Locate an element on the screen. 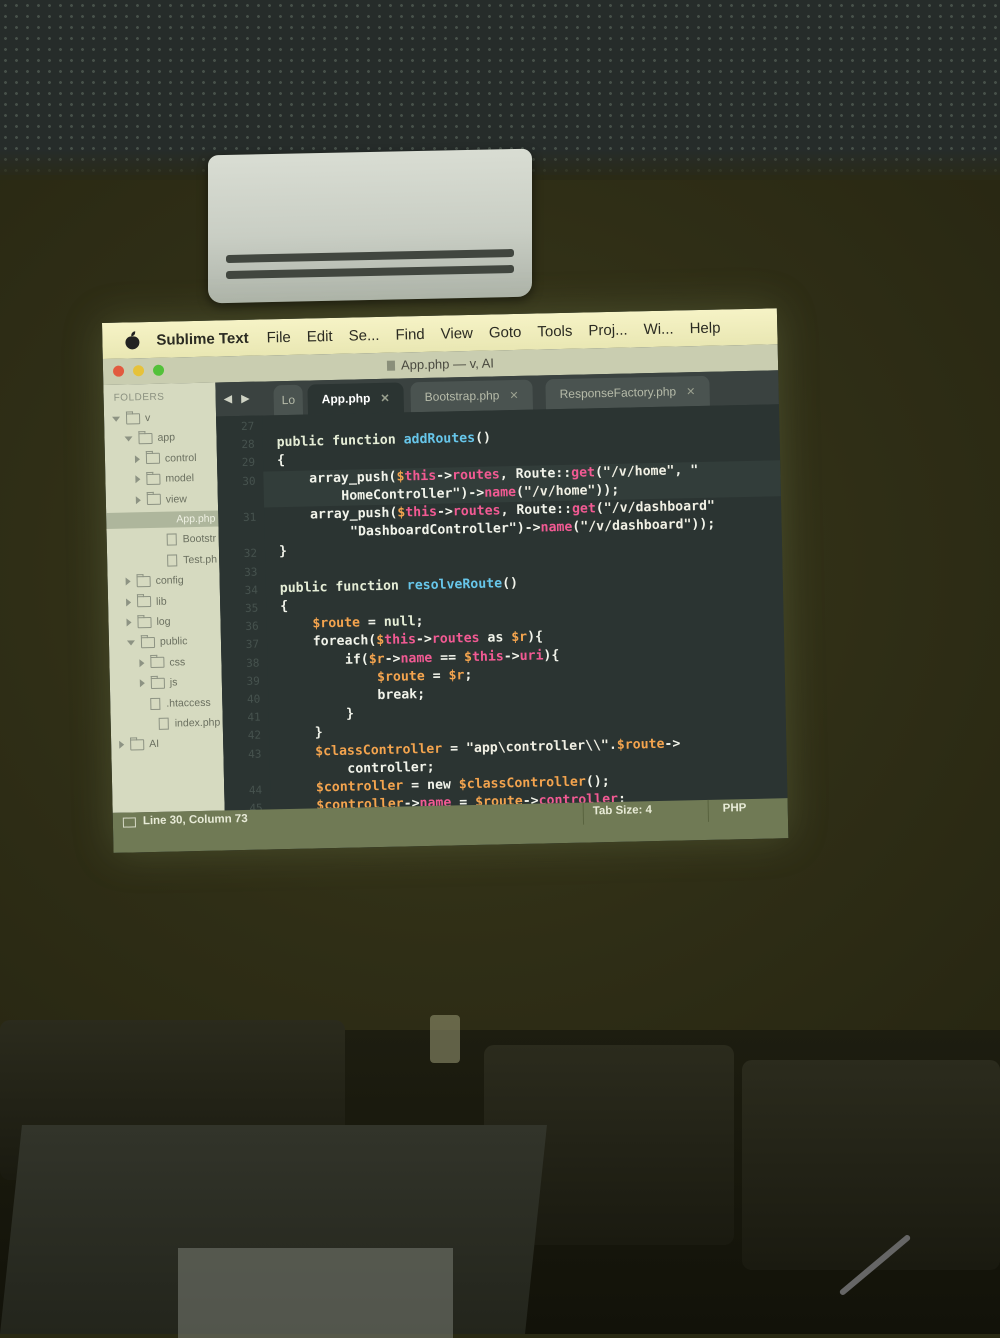 This screenshot has width=1000, height=1338. ac-vent is located at coordinates (370, 272).